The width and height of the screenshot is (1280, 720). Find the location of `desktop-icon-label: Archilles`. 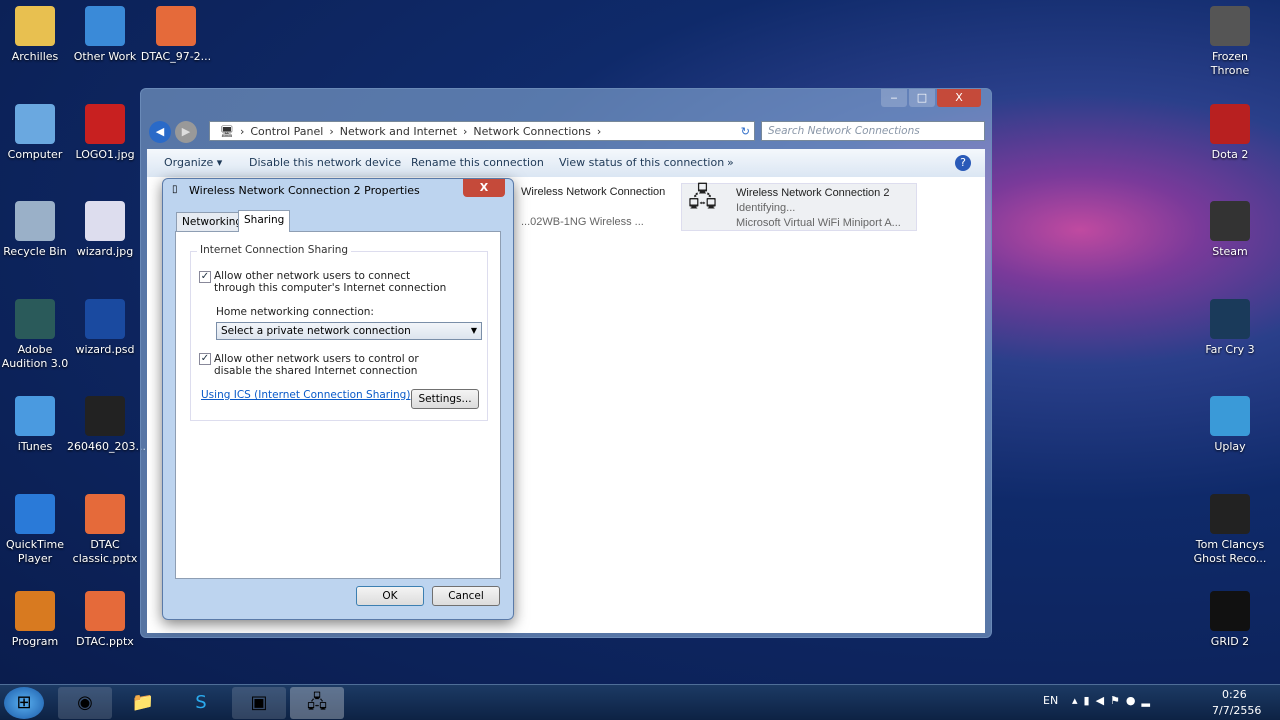

desktop-icon-label: Archilles is located at coordinates (35, 56).